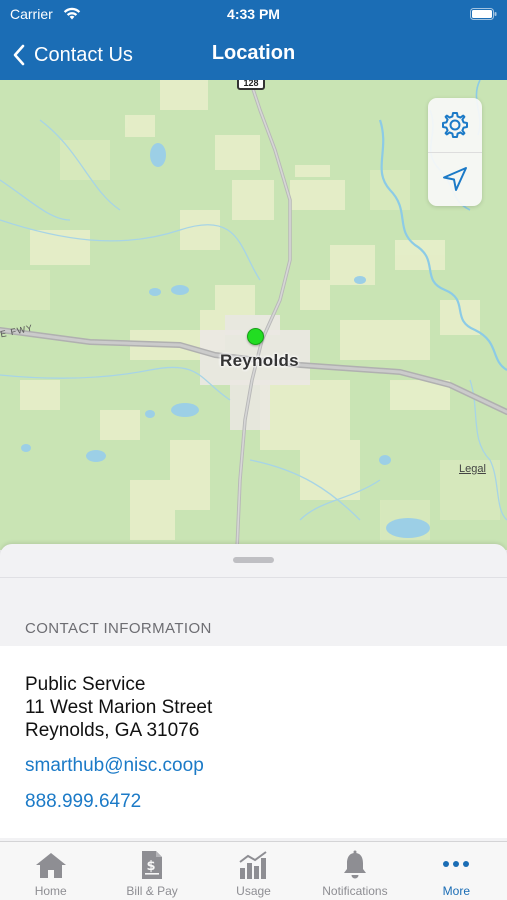 The width and height of the screenshot is (507, 900). Describe the element at coordinates (456, 865) in the screenshot. I see `more-dots-icon` at that location.